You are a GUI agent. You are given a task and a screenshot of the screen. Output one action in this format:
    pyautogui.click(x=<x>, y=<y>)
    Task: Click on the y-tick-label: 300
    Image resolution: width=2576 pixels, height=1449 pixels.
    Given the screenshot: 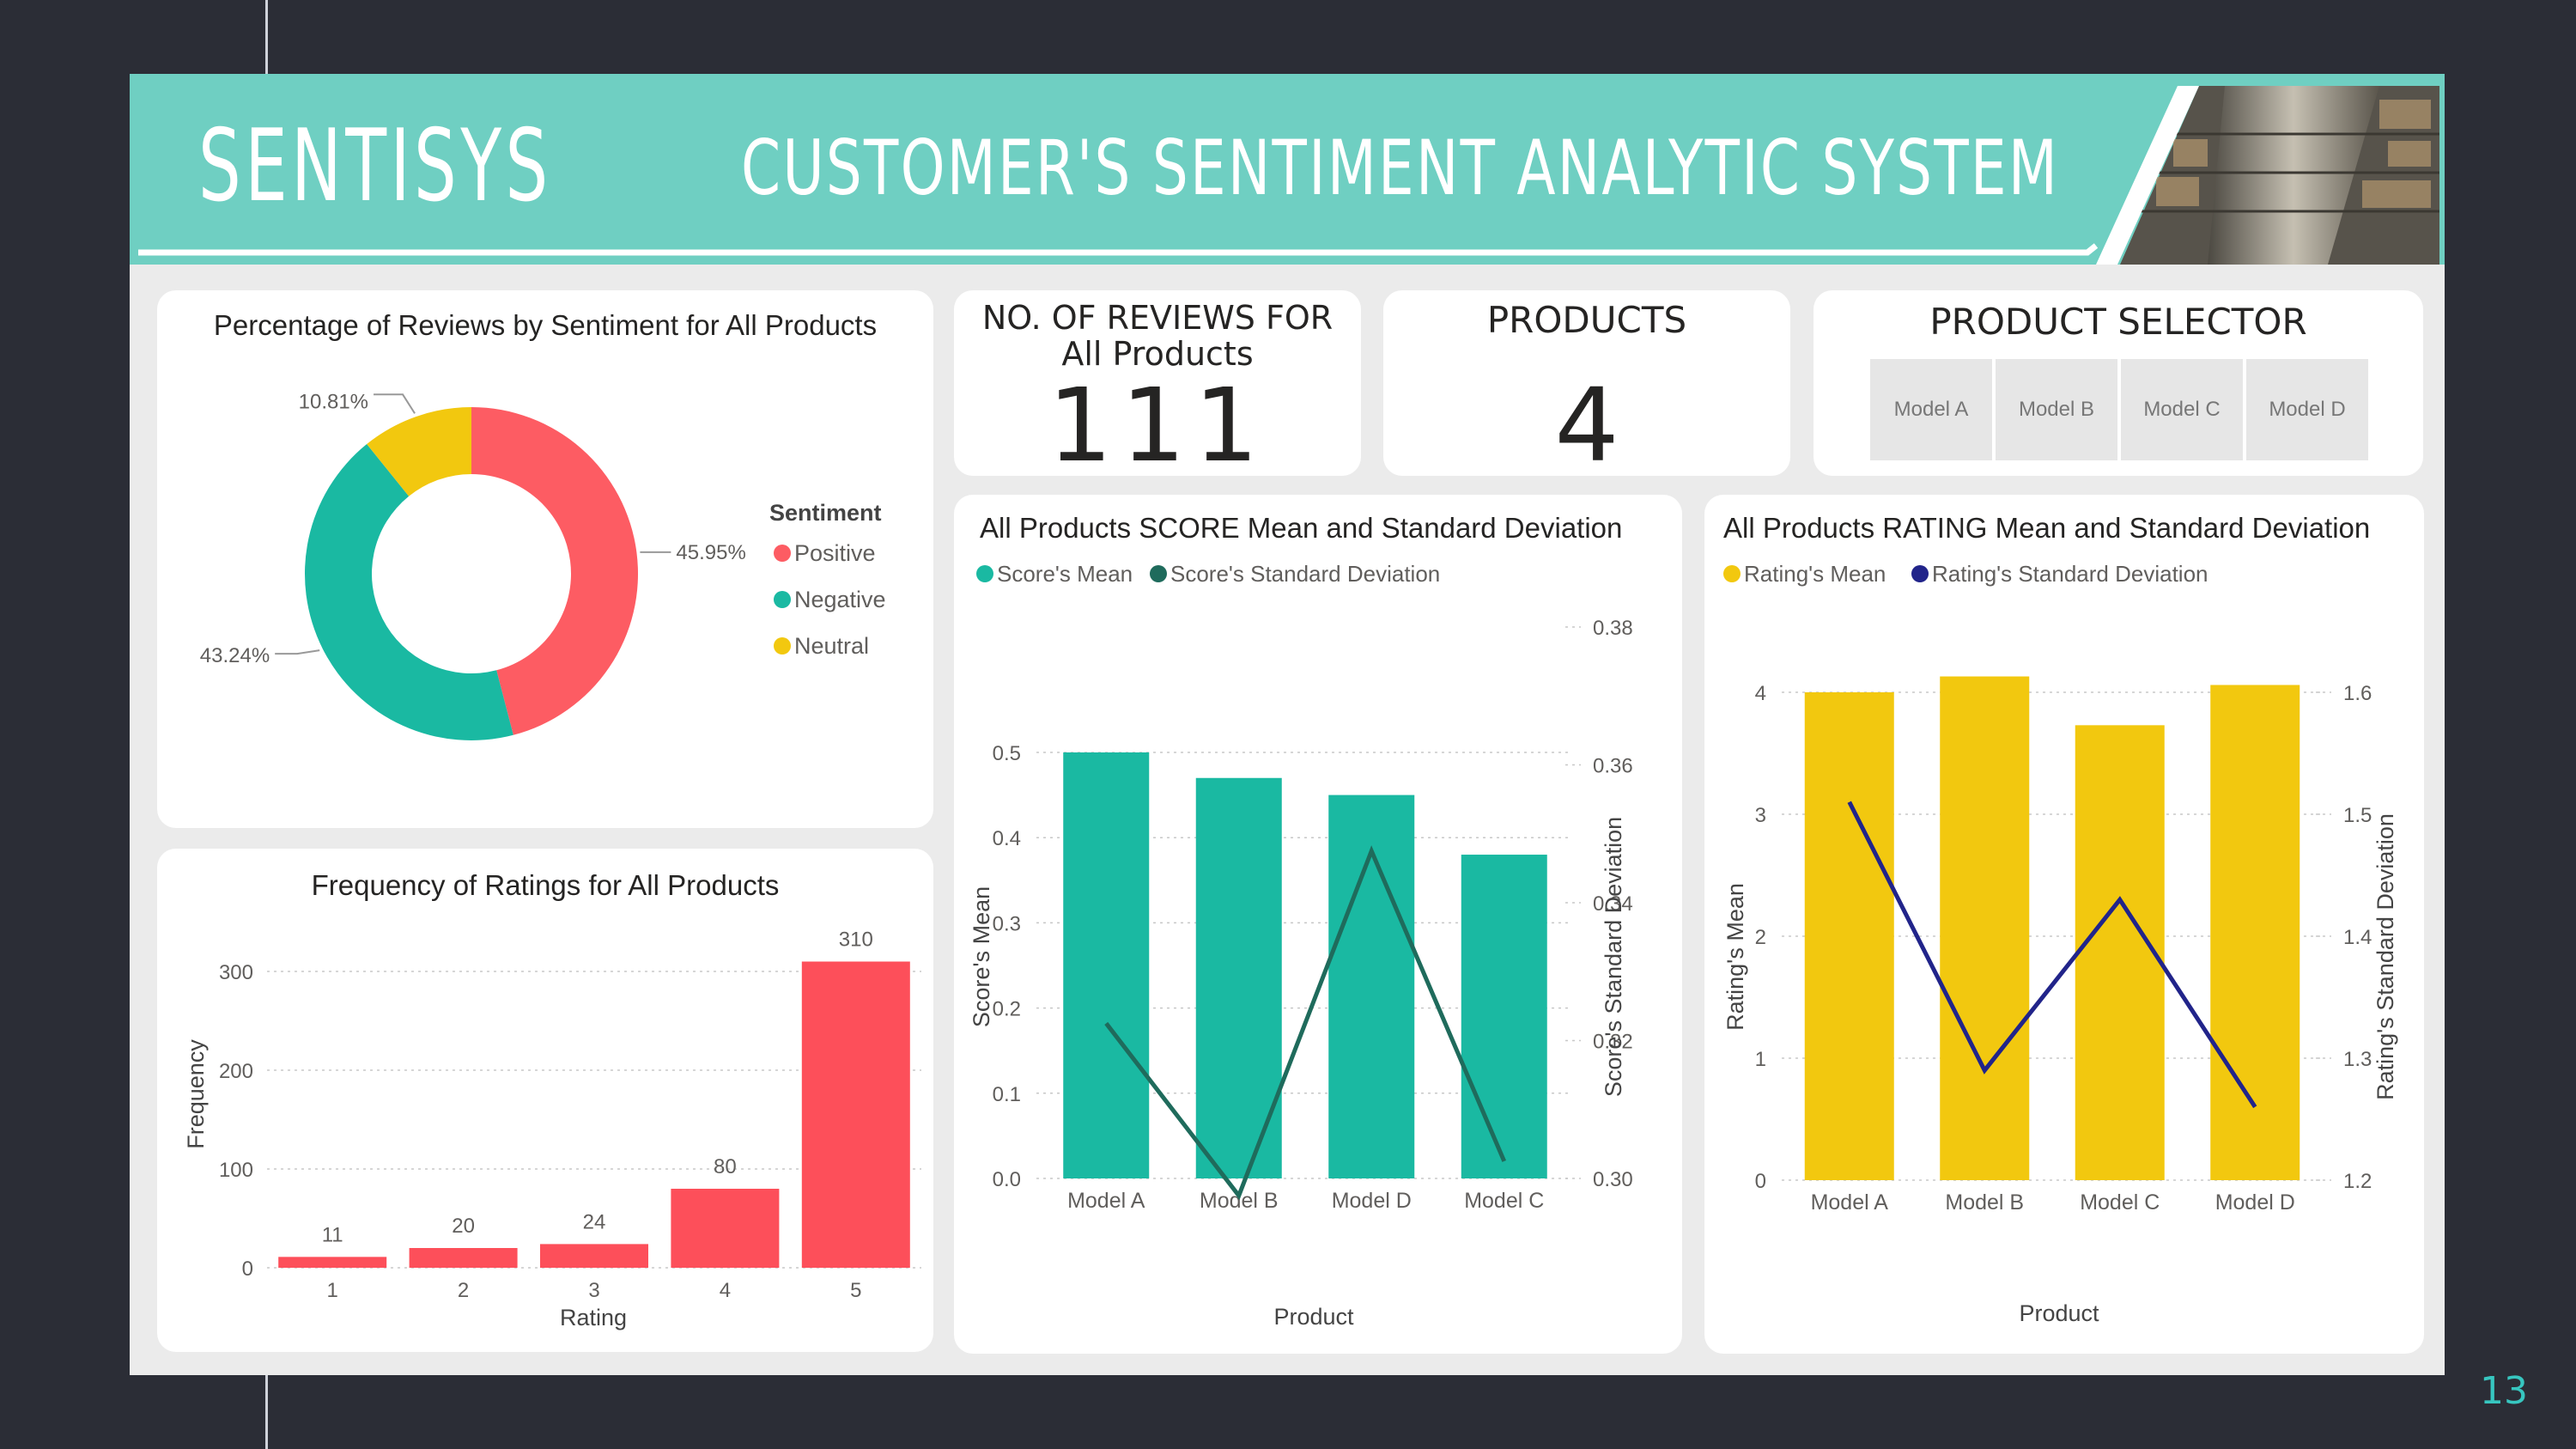 What is the action you would take?
    pyautogui.click(x=236, y=972)
    